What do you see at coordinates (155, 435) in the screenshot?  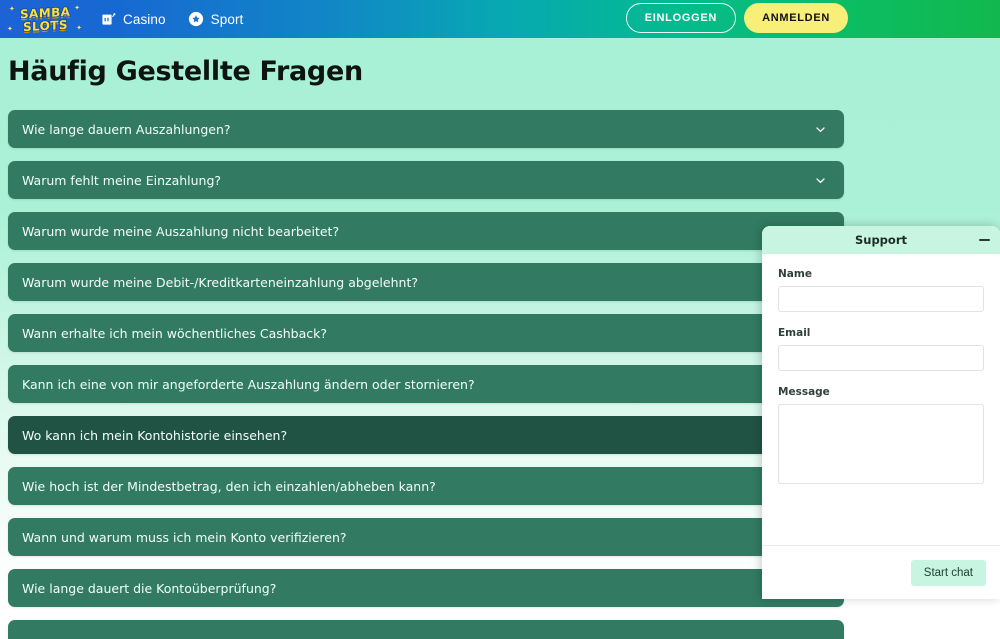 I see `faq-question: Wo kann ich mein Kontohistorie einsehen?` at bounding box center [155, 435].